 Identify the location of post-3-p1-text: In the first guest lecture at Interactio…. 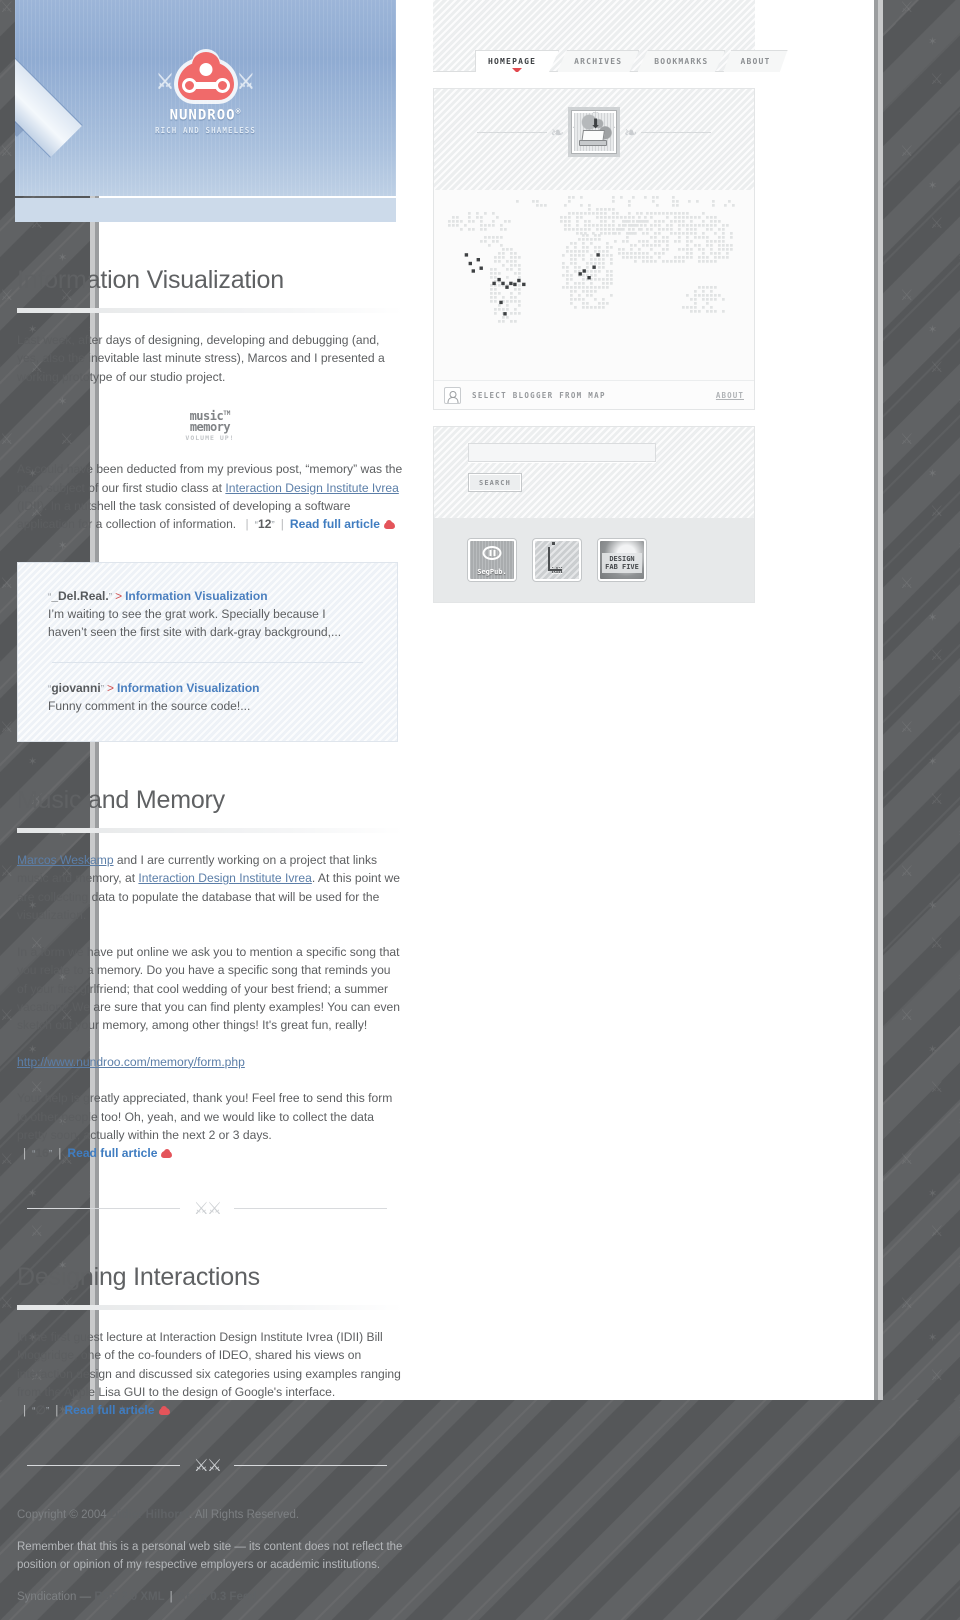
(209, 1364).